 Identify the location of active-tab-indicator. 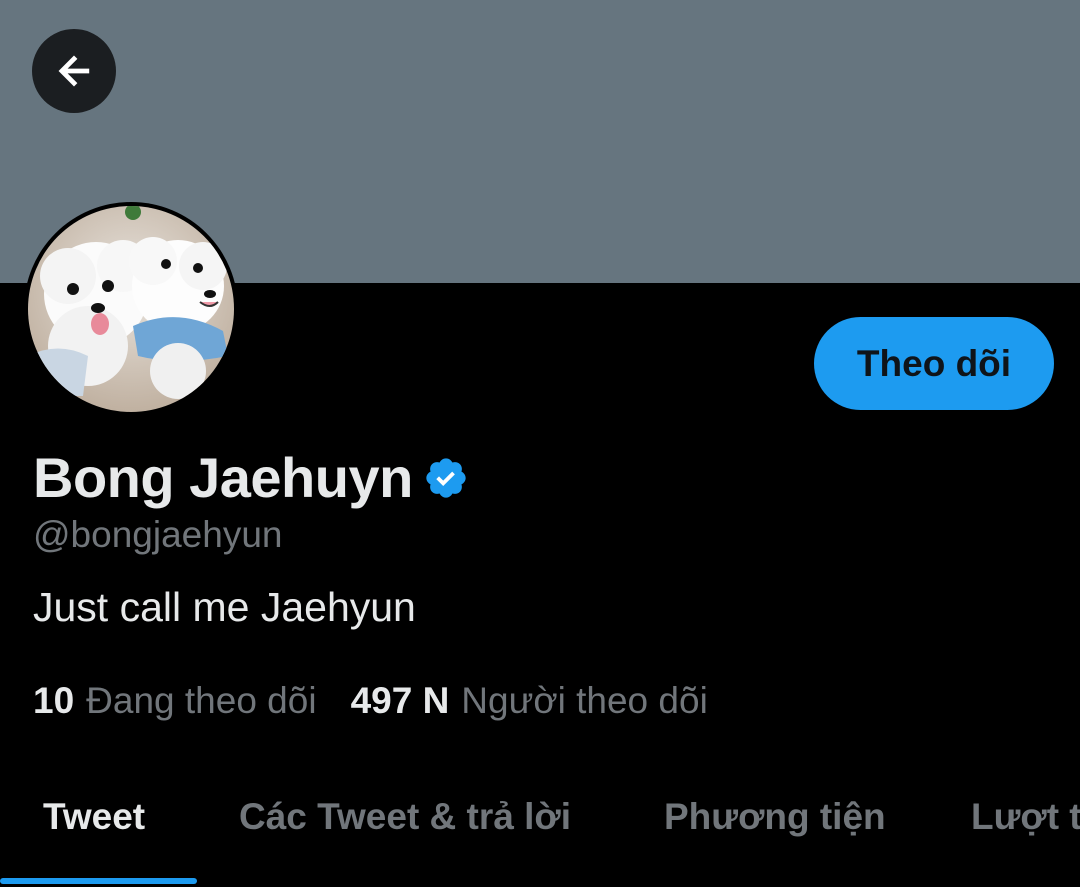
(98, 881).